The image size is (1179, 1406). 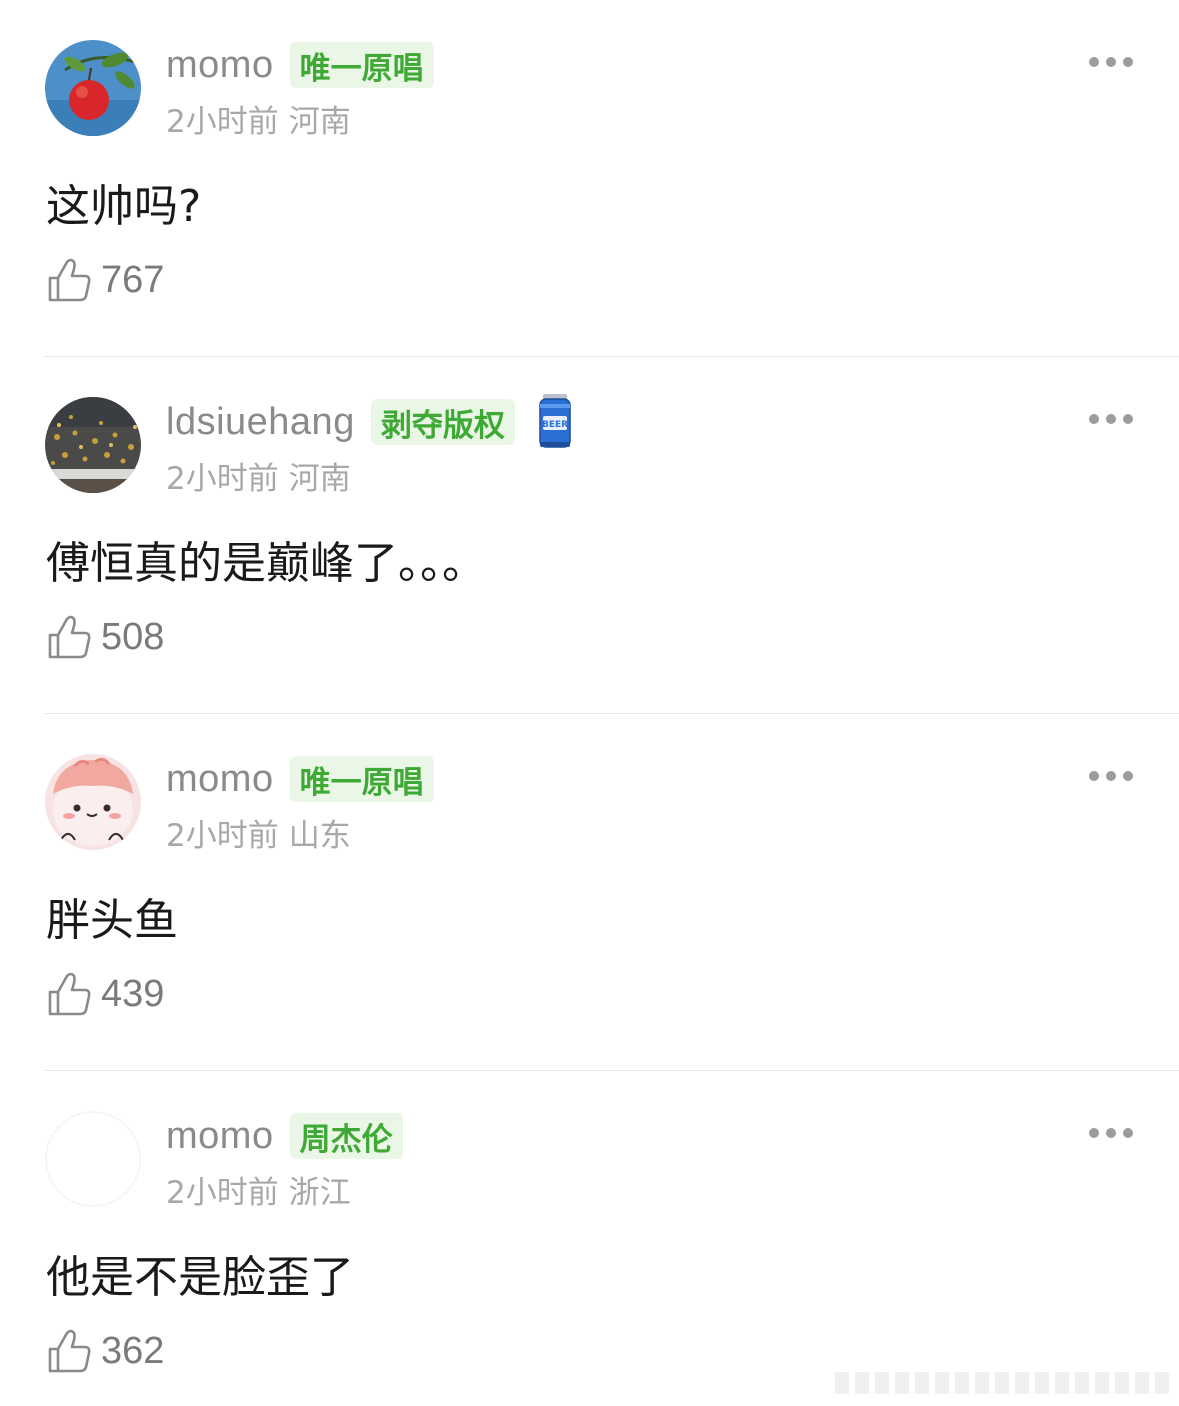 I want to click on comment-text: 胖头鱼, so click(x=112, y=920).